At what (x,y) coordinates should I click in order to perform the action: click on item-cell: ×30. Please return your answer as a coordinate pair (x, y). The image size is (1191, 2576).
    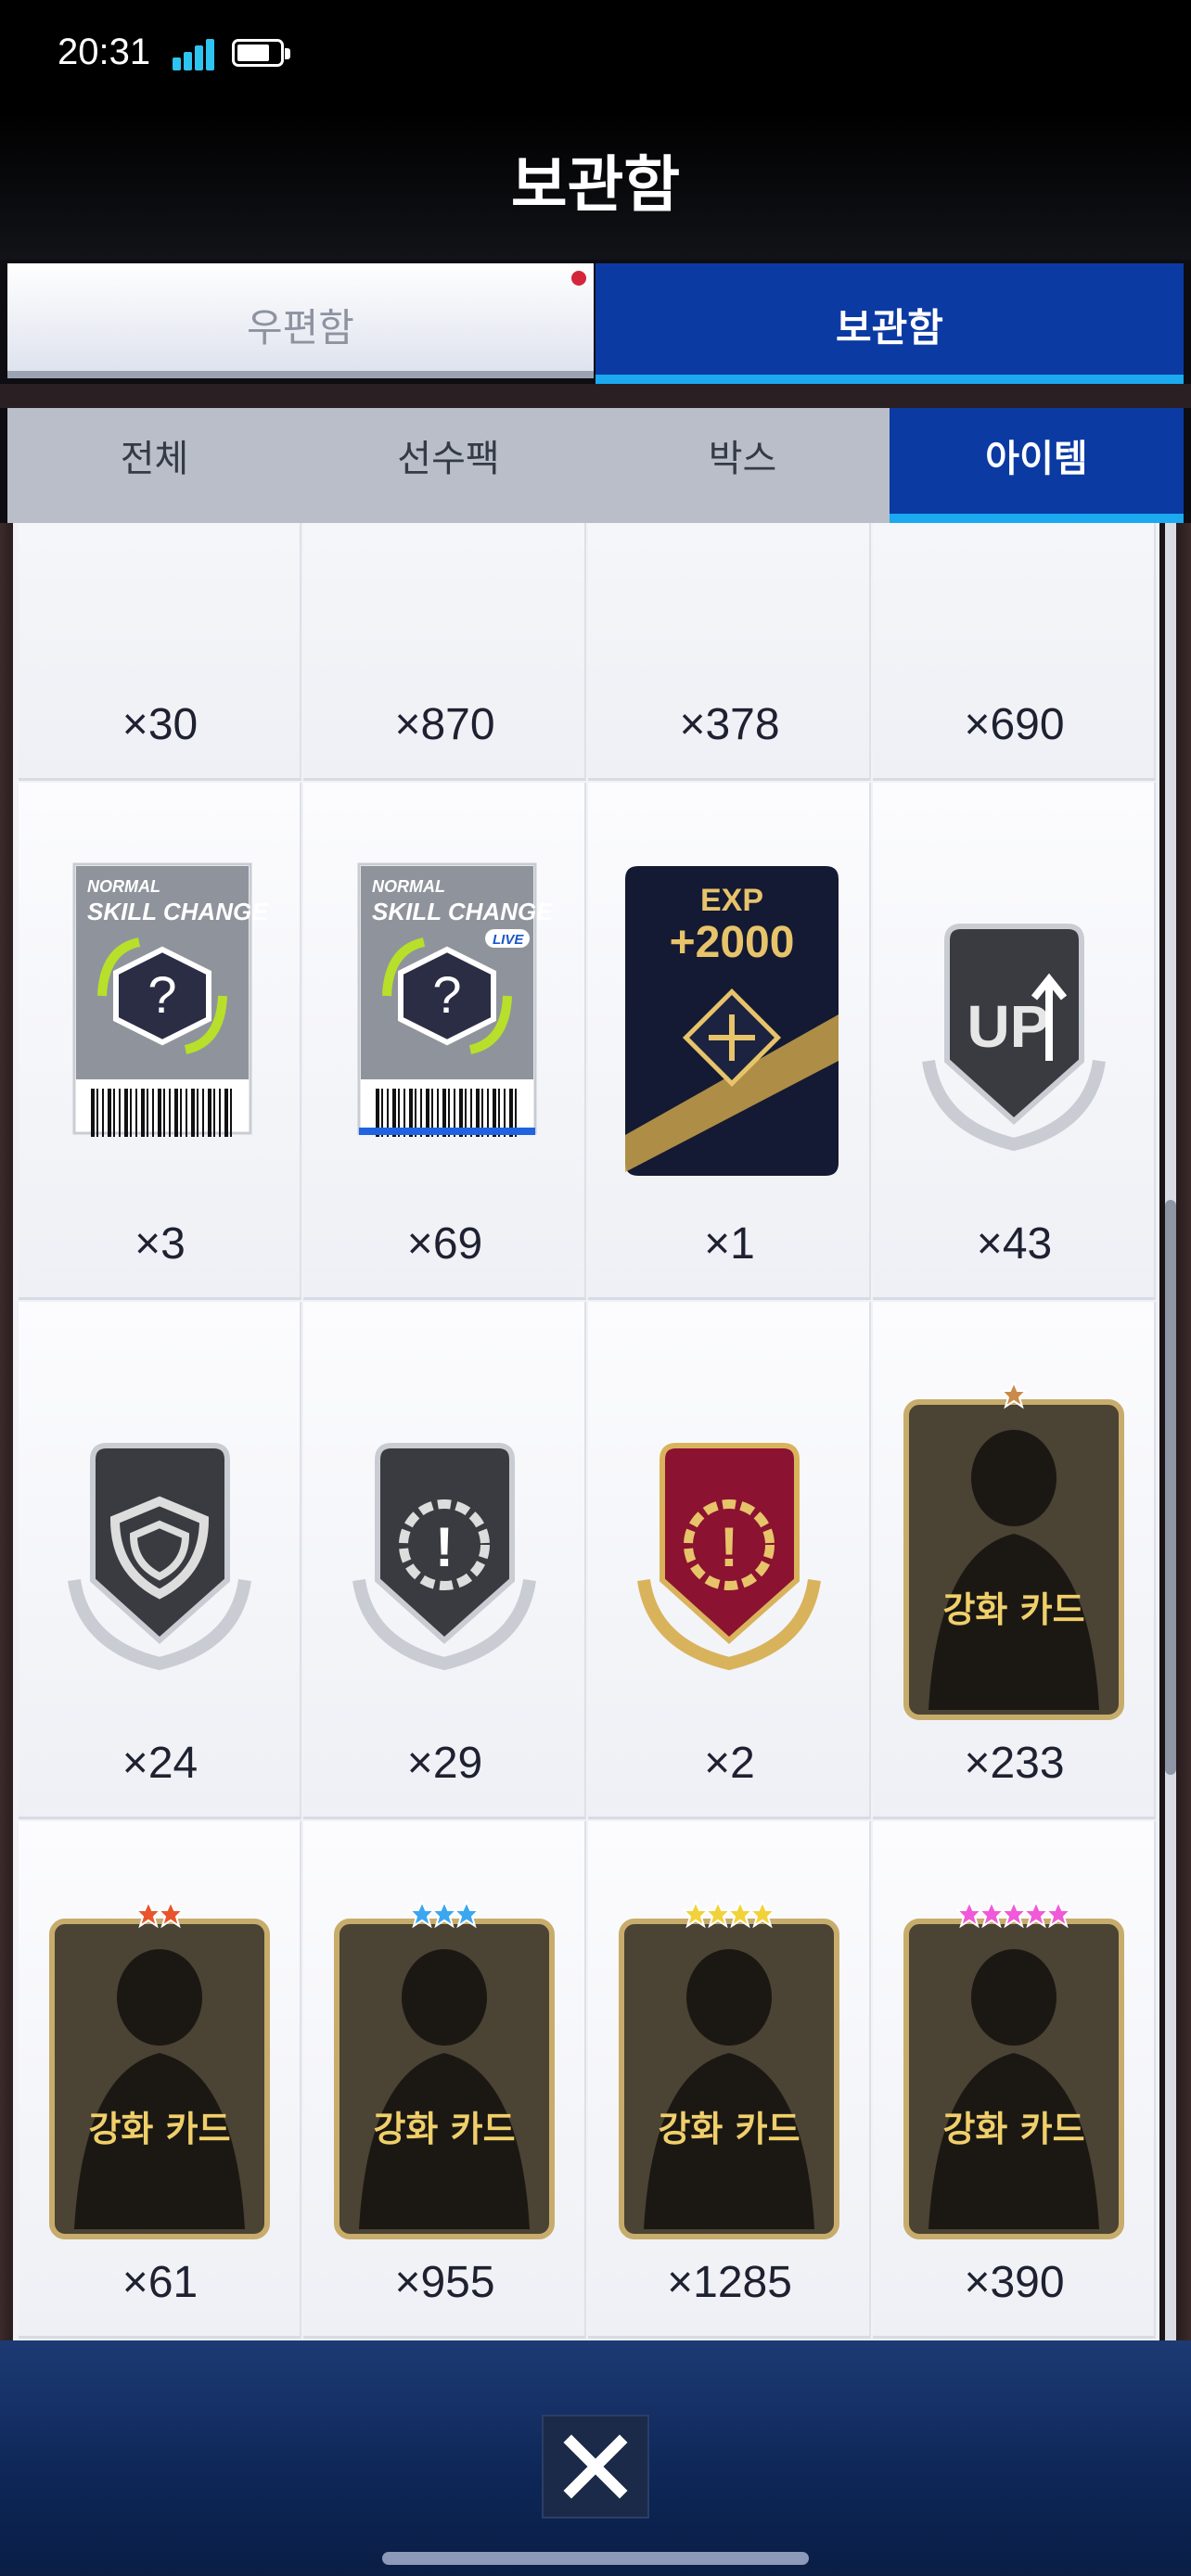
    Looking at the image, I should click on (160, 652).